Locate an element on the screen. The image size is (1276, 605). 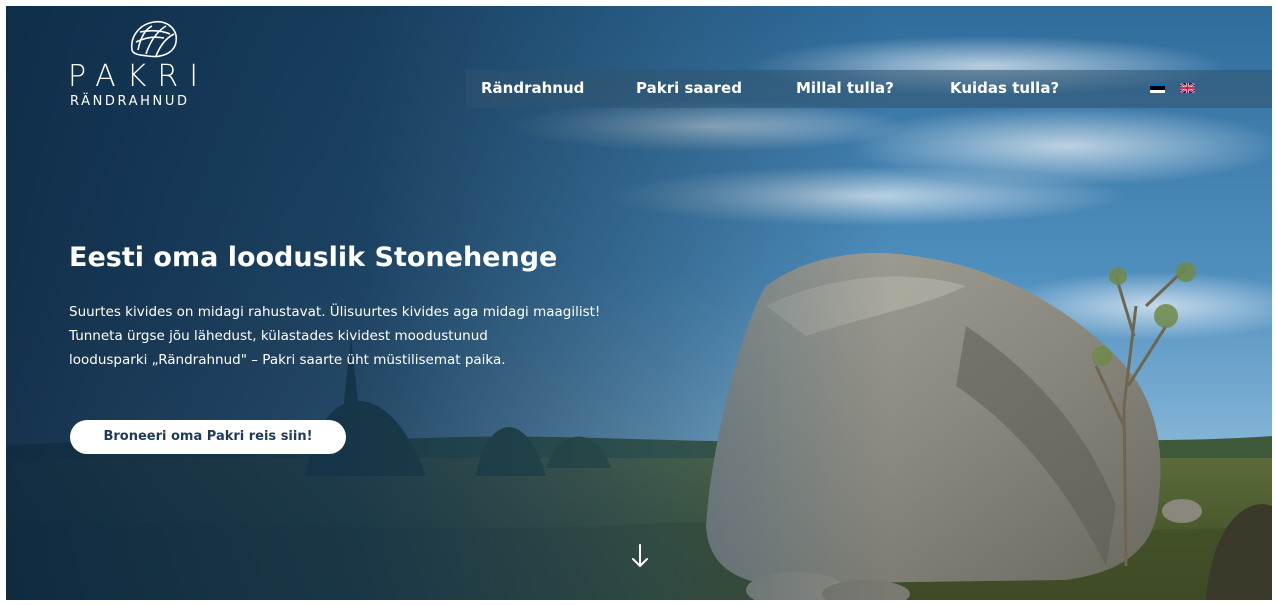
nav-link-randrahnud: Rändrahnud is located at coordinates (532, 88).